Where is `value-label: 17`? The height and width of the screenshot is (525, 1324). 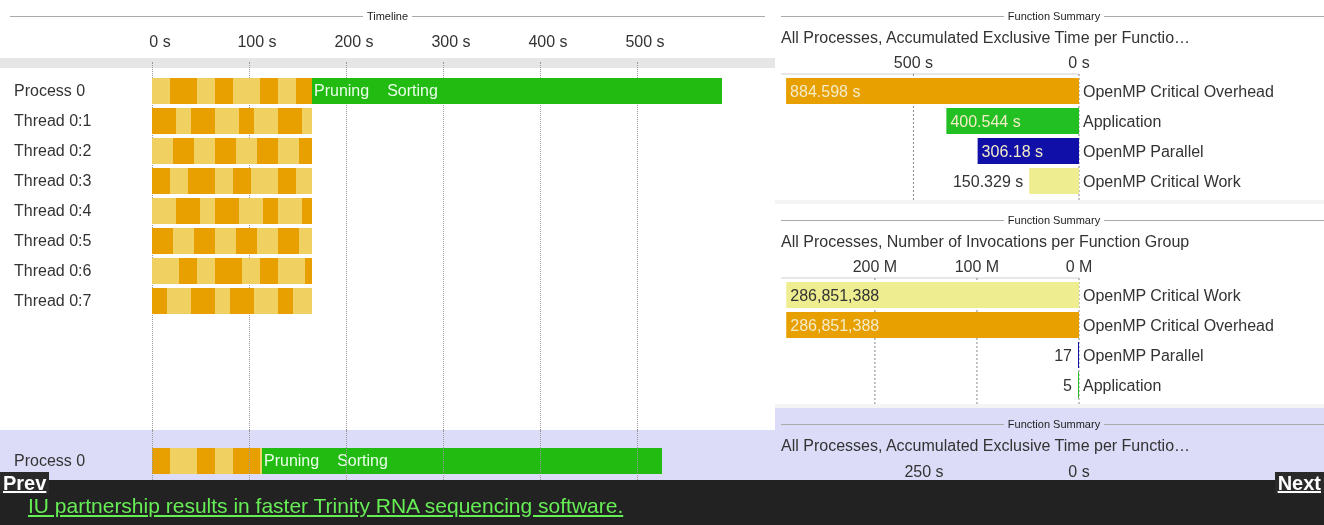 value-label: 17 is located at coordinates (1063, 355).